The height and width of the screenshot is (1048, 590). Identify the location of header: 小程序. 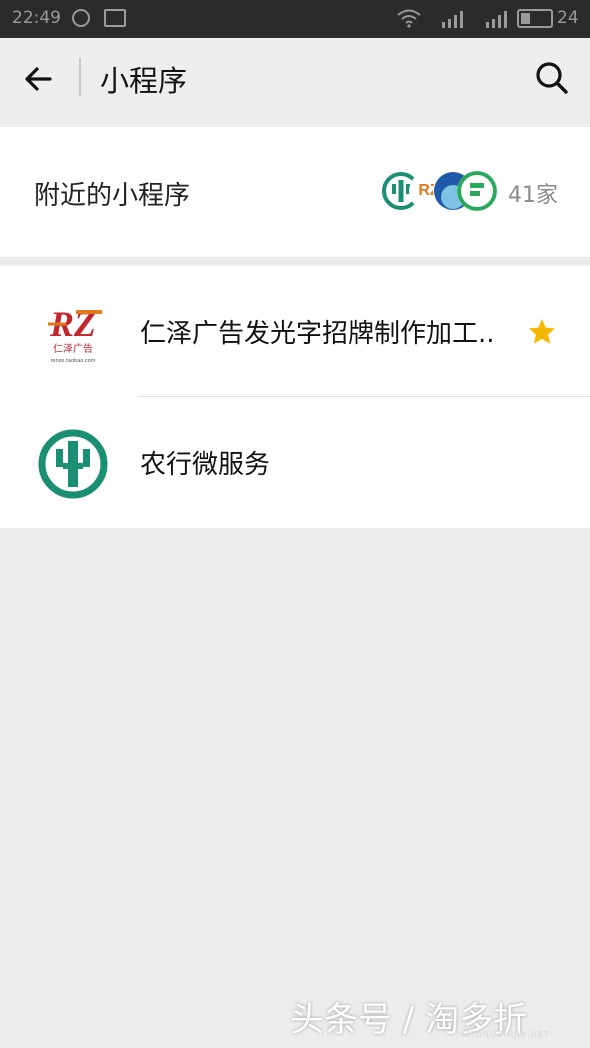
(295, 82).